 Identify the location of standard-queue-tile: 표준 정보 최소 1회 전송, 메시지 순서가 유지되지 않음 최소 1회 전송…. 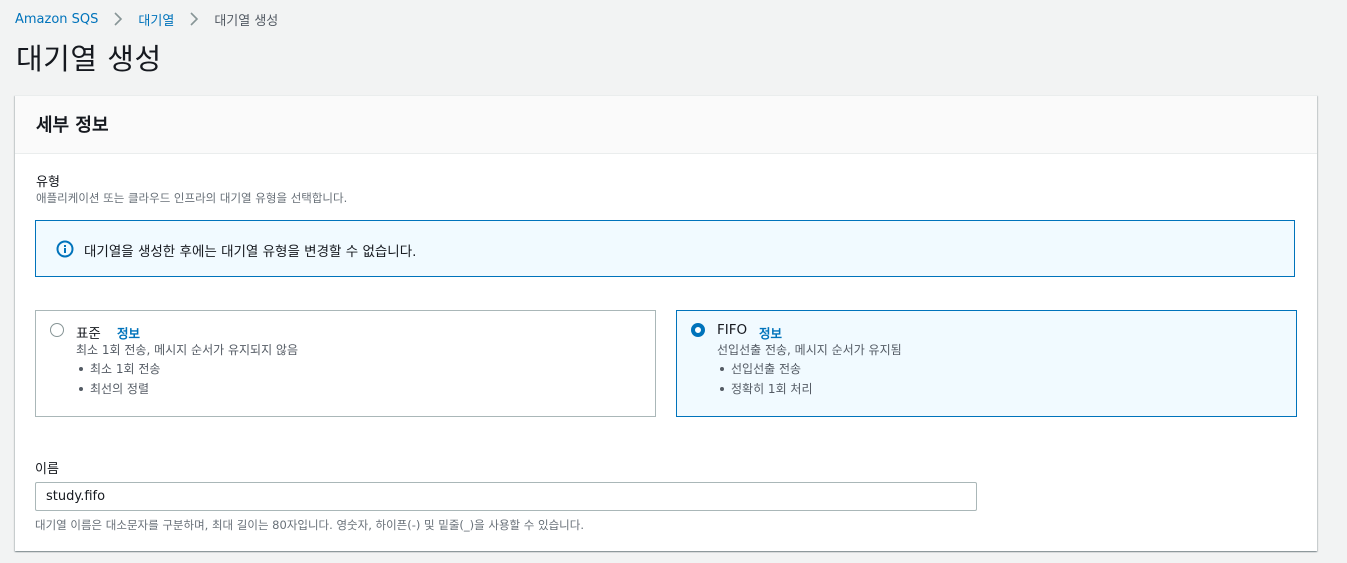
(345, 363).